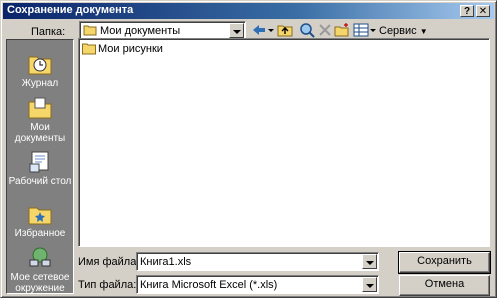 This screenshot has width=497, height=298. I want to click on favorites-icon, so click(40, 216).